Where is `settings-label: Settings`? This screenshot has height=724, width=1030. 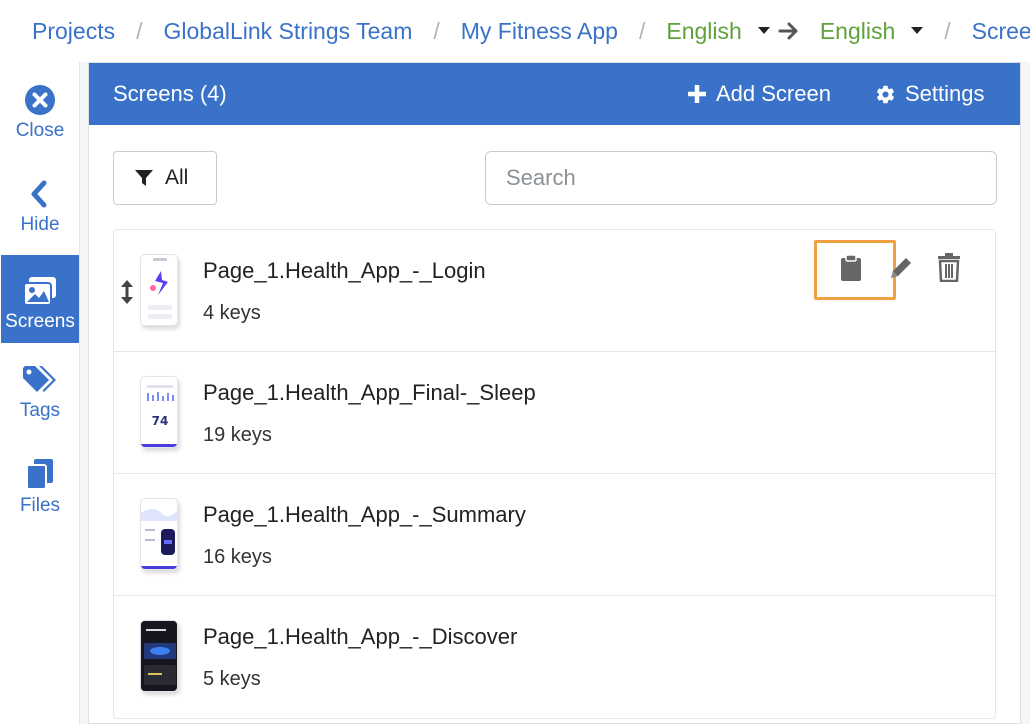 settings-label: Settings is located at coordinates (945, 93).